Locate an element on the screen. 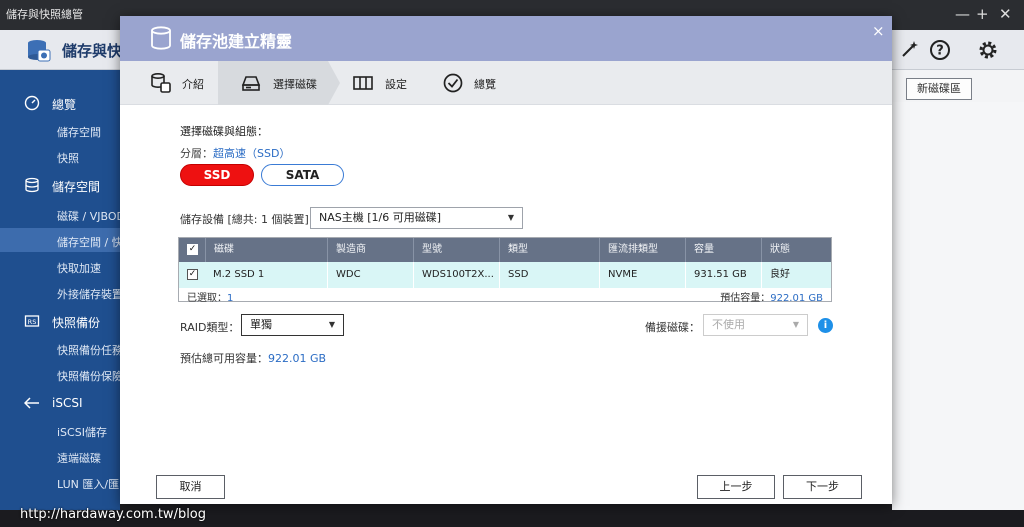 The width and height of the screenshot is (1024, 527). sidebar-item-label: 快照備份任務 is located at coordinates (90, 350).